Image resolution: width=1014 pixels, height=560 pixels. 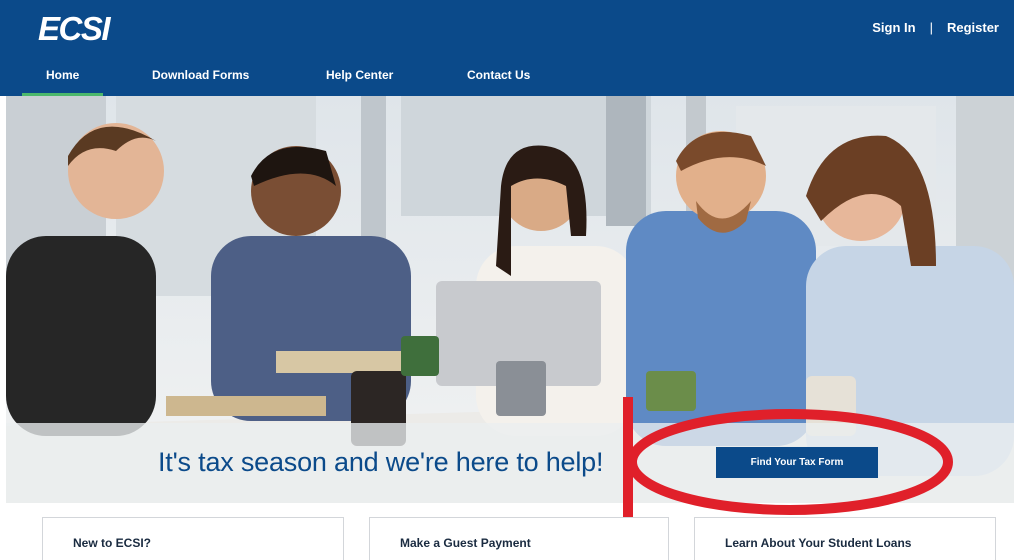 What do you see at coordinates (973, 27) in the screenshot?
I see `register-link: Register` at bounding box center [973, 27].